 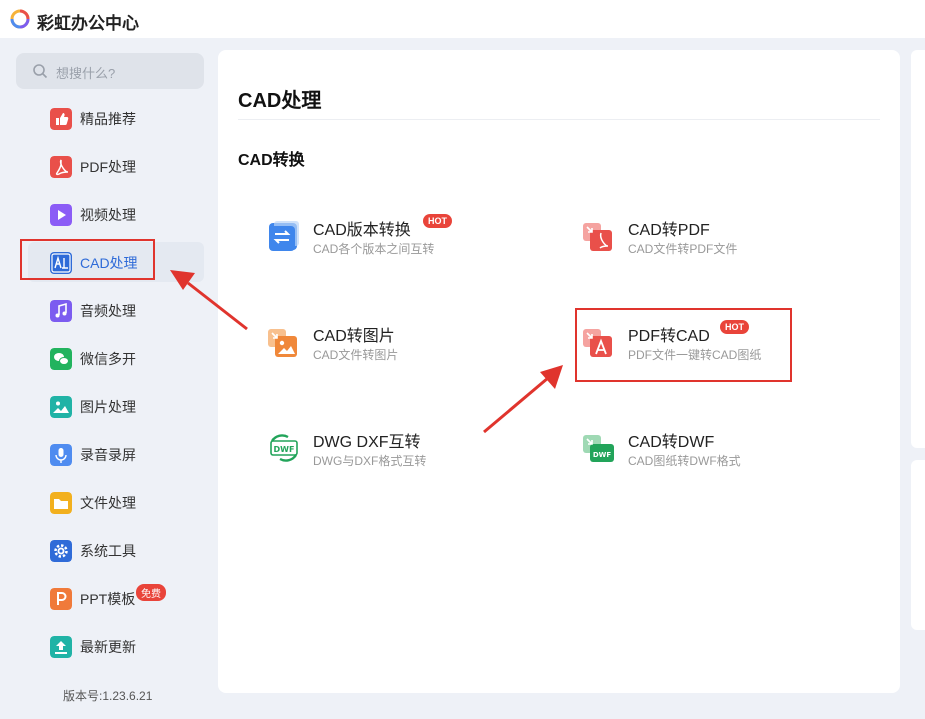 What do you see at coordinates (388, 346) in the screenshot?
I see `tool-cad-to-image: CAD转图片 CAD文件转图片` at bounding box center [388, 346].